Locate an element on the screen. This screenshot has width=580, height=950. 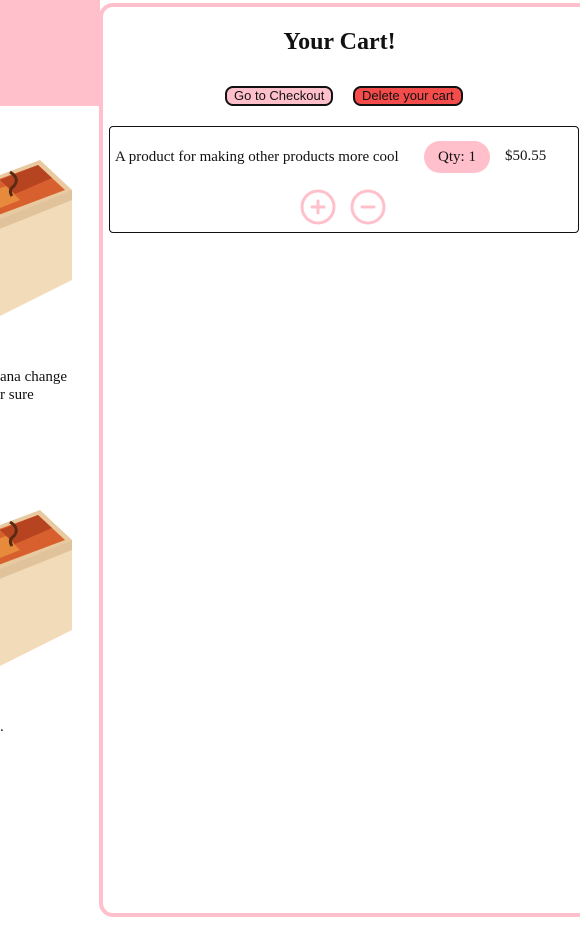
cart-item-price: $50.55 is located at coordinates (526, 156).